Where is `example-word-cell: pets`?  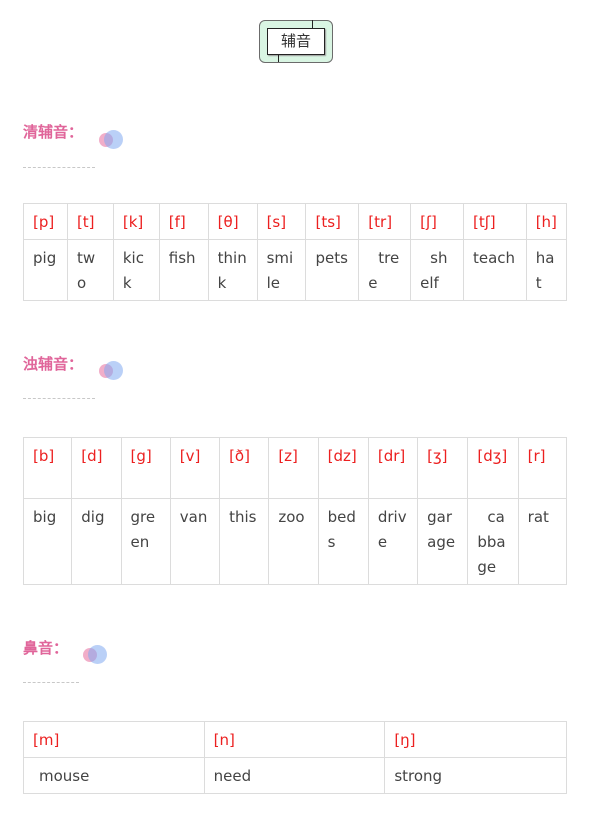
example-word-cell: pets is located at coordinates (332, 270).